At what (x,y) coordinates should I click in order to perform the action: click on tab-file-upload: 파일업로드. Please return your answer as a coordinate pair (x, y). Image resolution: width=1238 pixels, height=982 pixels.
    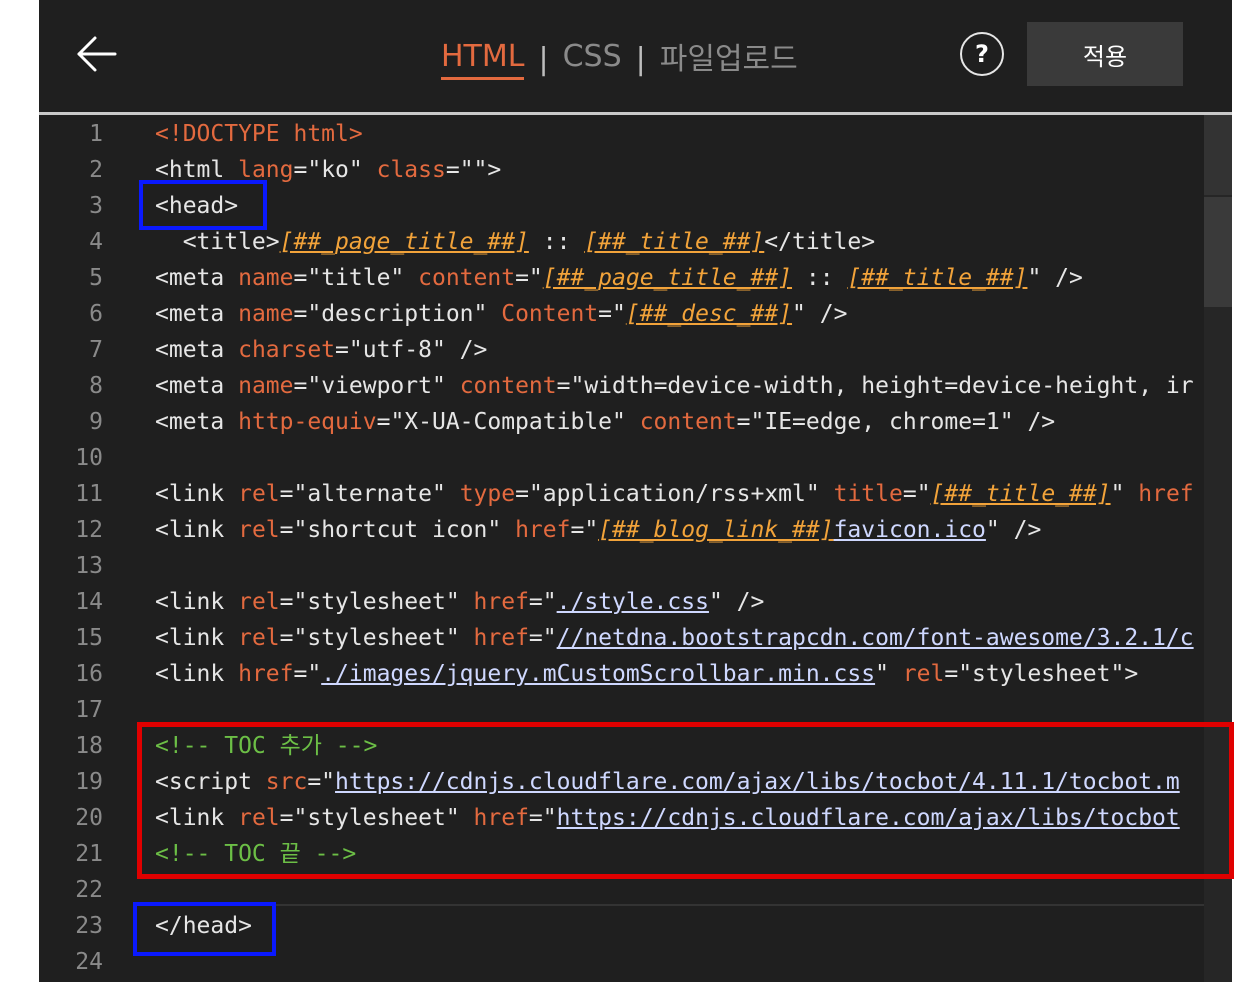
    Looking at the image, I should click on (729, 59).